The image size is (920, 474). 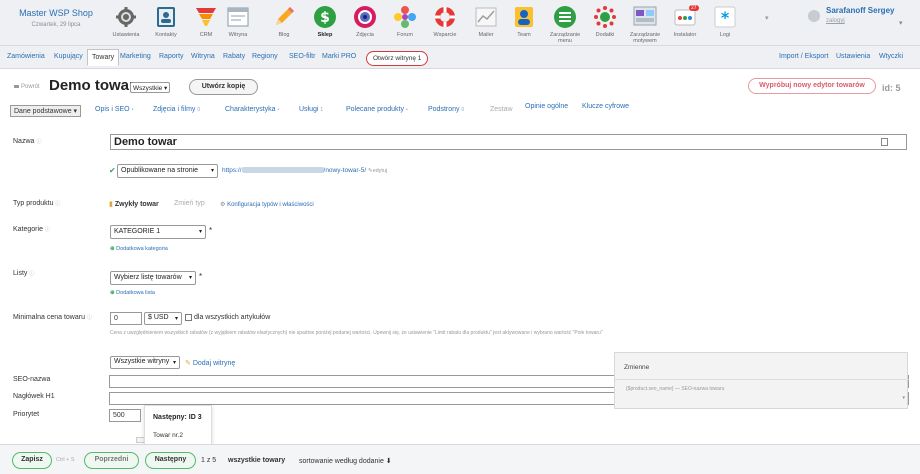 What do you see at coordinates (153, 278) in the screenshot?
I see `list-select: Wybierz listę towarów ▾` at bounding box center [153, 278].